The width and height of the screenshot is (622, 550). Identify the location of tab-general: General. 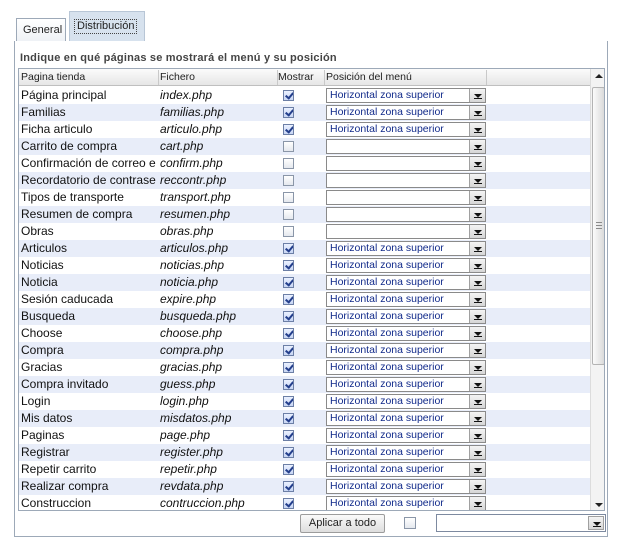
(41, 30).